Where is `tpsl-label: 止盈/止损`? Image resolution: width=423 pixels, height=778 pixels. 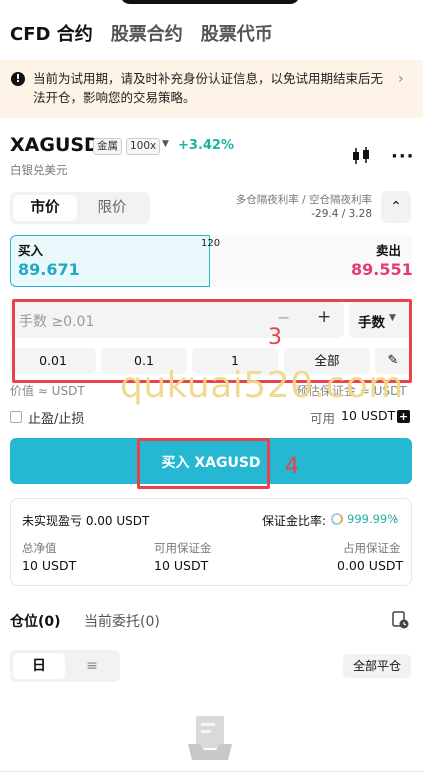
tpsl-label: 止盈/止损 is located at coordinates (56, 417).